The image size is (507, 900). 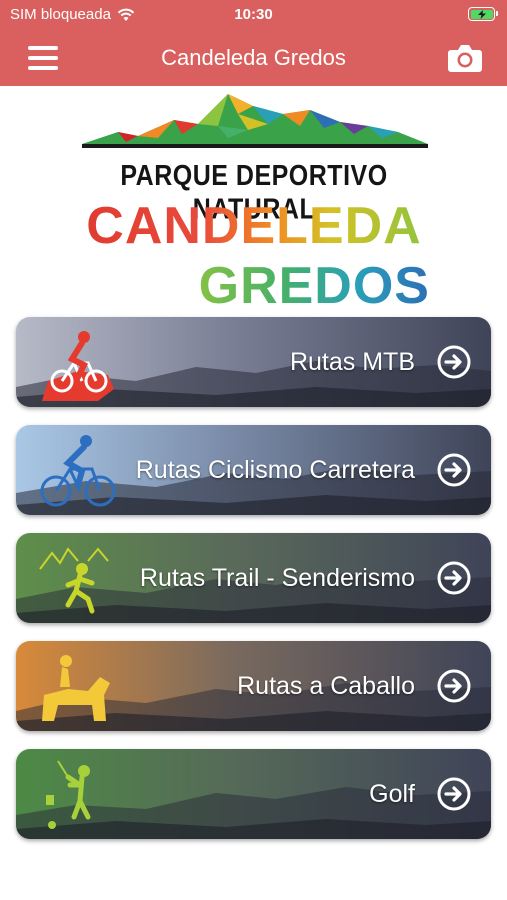 I want to click on golfer-icon, so click(x=68, y=794).